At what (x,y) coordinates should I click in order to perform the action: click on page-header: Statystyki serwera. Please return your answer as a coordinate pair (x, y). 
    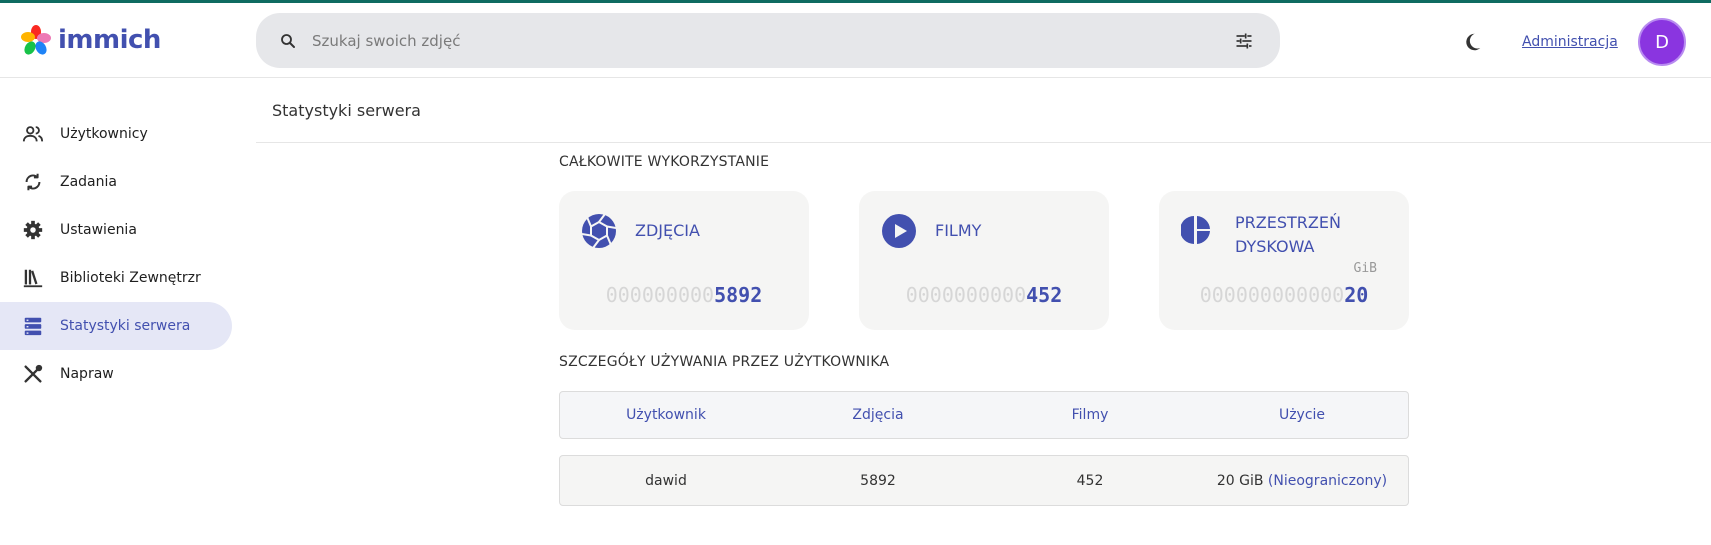
    Looking at the image, I should click on (983, 110).